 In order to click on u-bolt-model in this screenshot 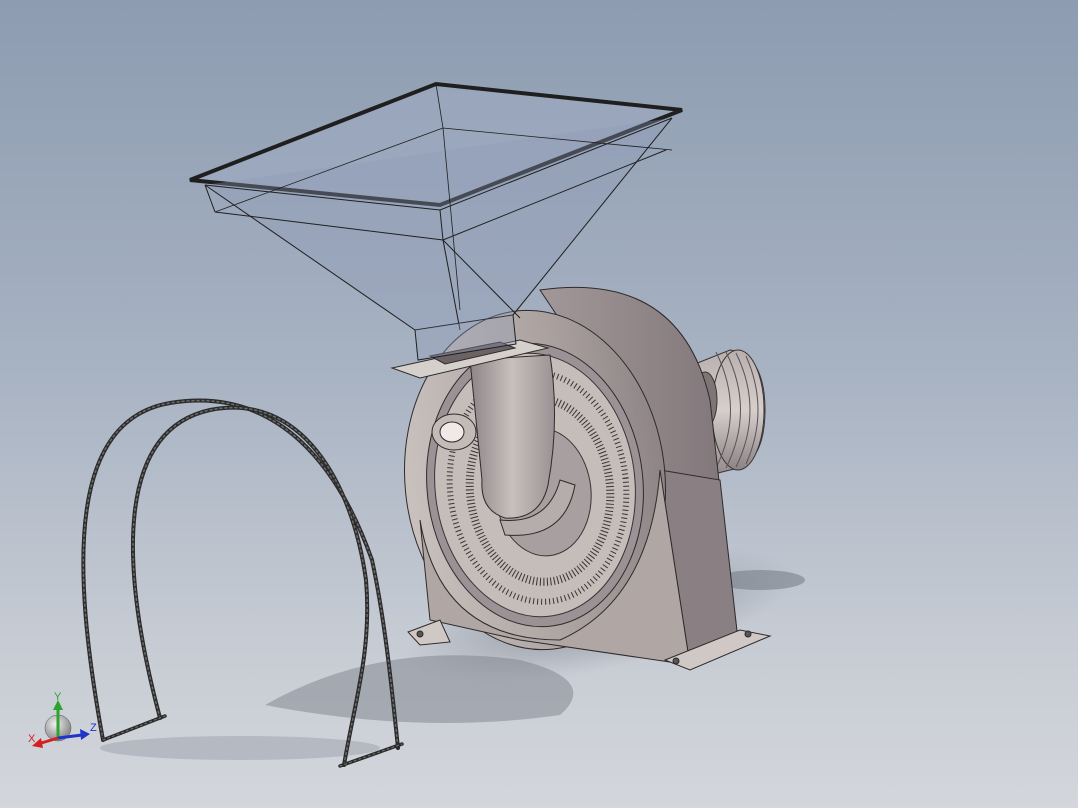, I will do `click(242, 583)`.